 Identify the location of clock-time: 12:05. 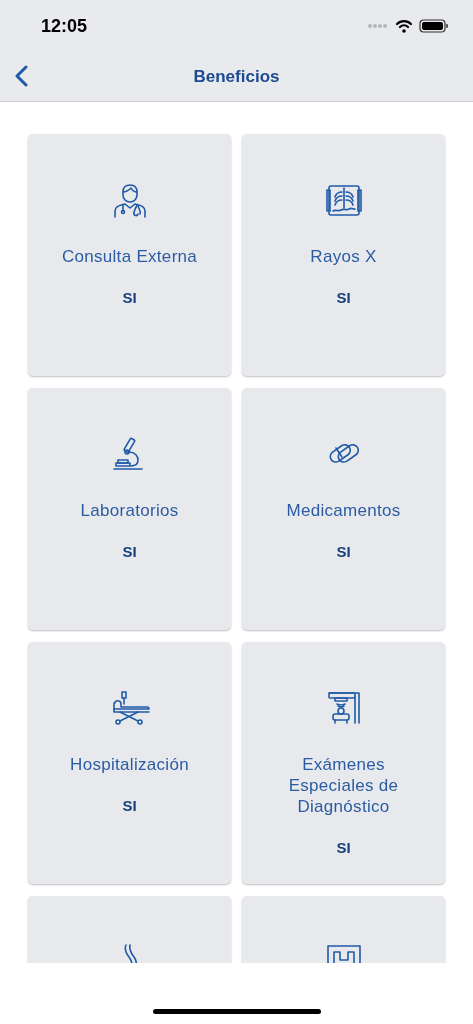
(65, 26).